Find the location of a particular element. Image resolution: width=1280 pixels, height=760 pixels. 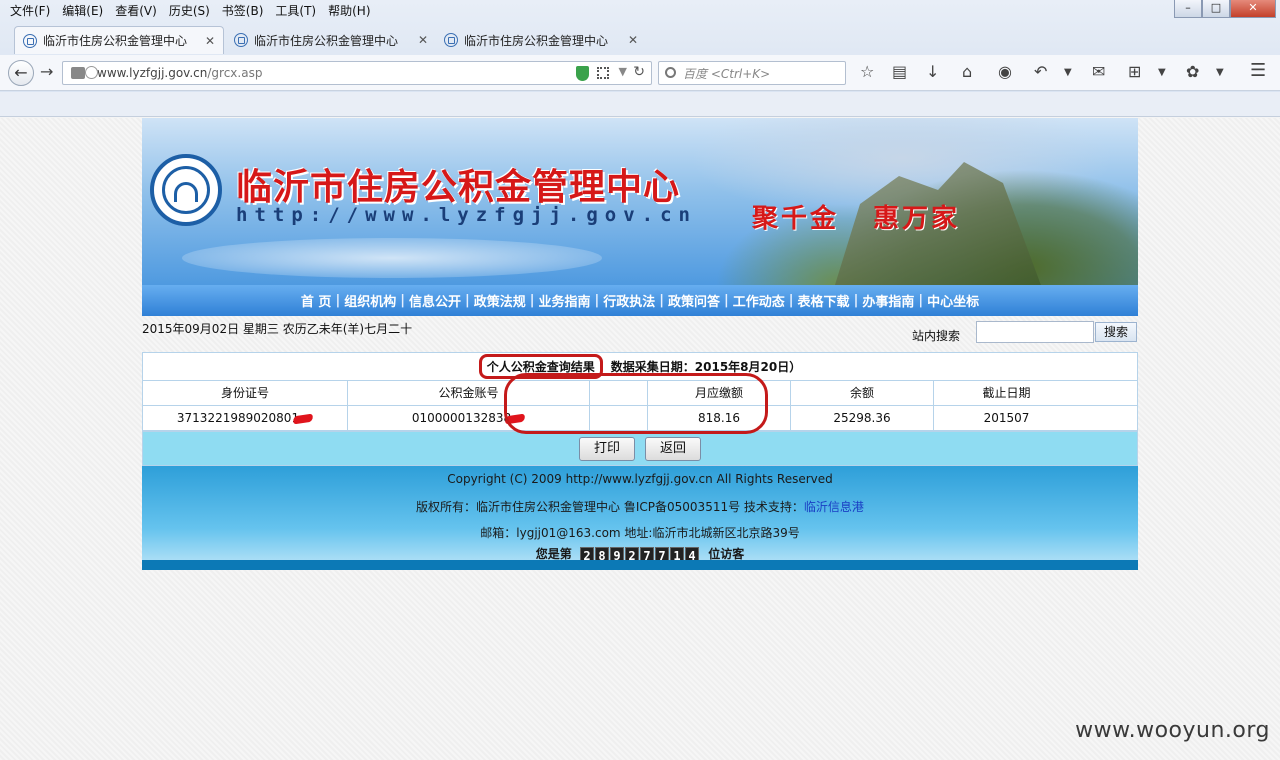

nav-disclosure: 信息公开 is located at coordinates (435, 300).